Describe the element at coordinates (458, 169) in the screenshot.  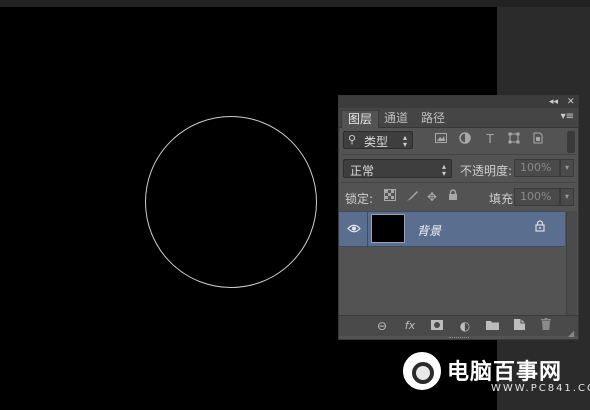
I see `blend-row: 正常 ▴ ▾ 不透明度: 100% ▾` at that location.